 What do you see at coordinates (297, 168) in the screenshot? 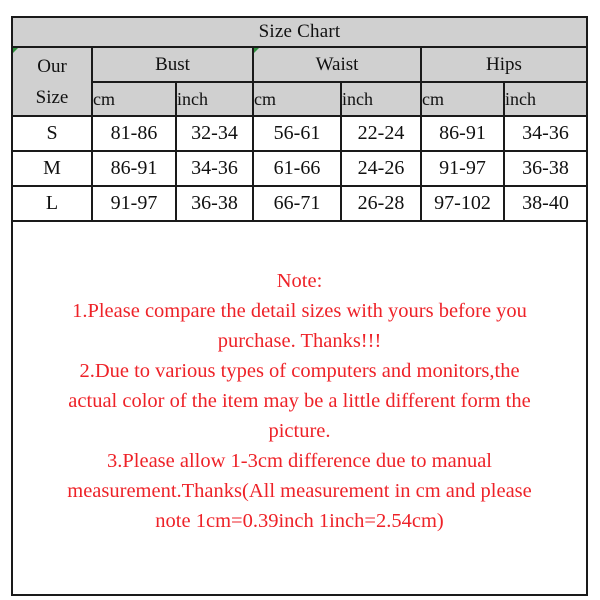
I see `cell-waist-cm: 61-66` at bounding box center [297, 168].